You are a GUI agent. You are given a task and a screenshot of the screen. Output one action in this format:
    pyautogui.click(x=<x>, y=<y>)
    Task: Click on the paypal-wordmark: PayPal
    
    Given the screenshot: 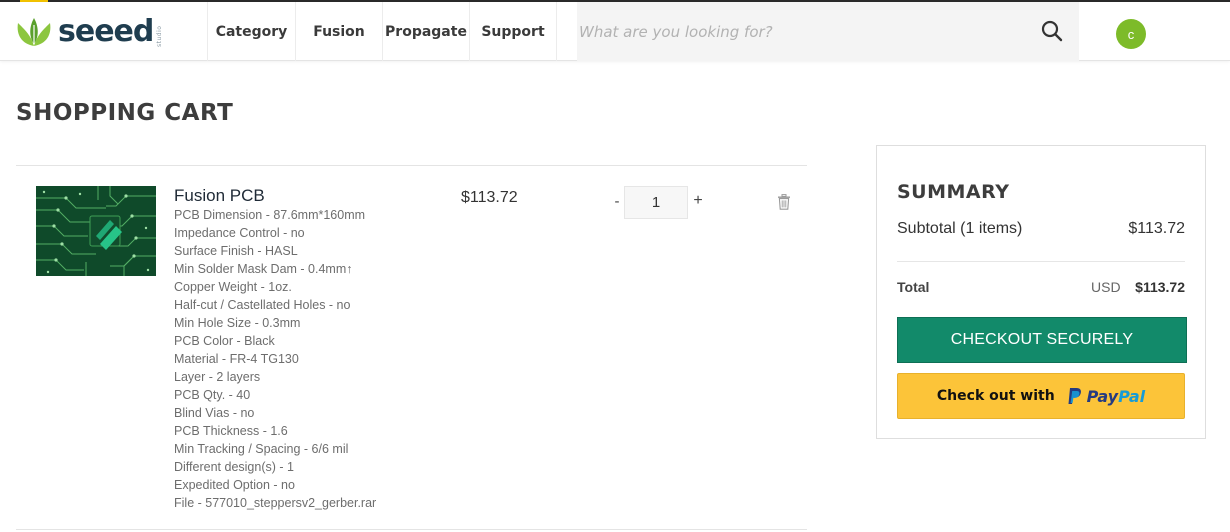 What is the action you would take?
    pyautogui.click(x=1116, y=396)
    